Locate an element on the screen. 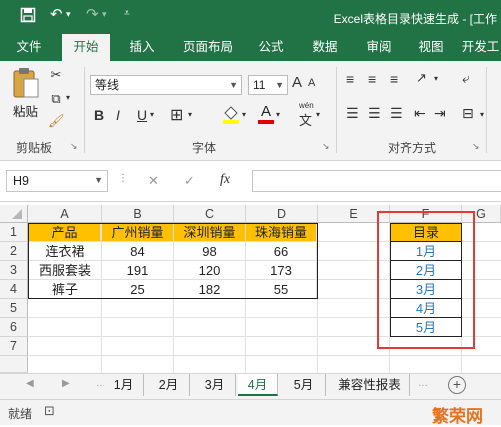 The height and width of the screenshot is (427, 501). align-top-icon: ≡ is located at coordinates (350, 79).